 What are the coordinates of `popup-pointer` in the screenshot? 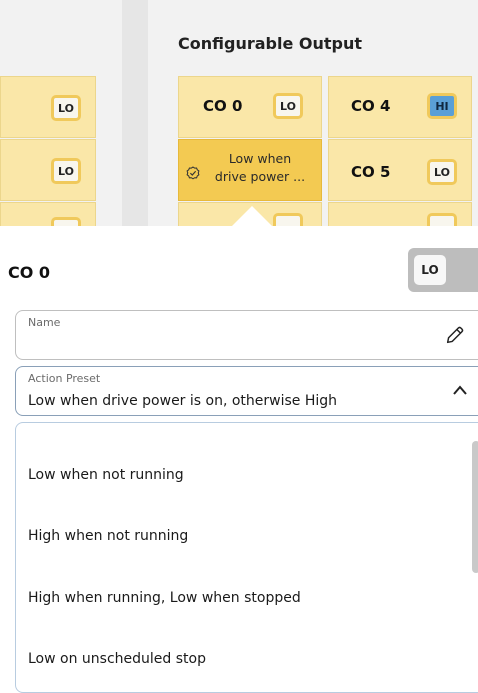 It's located at (252, 216).